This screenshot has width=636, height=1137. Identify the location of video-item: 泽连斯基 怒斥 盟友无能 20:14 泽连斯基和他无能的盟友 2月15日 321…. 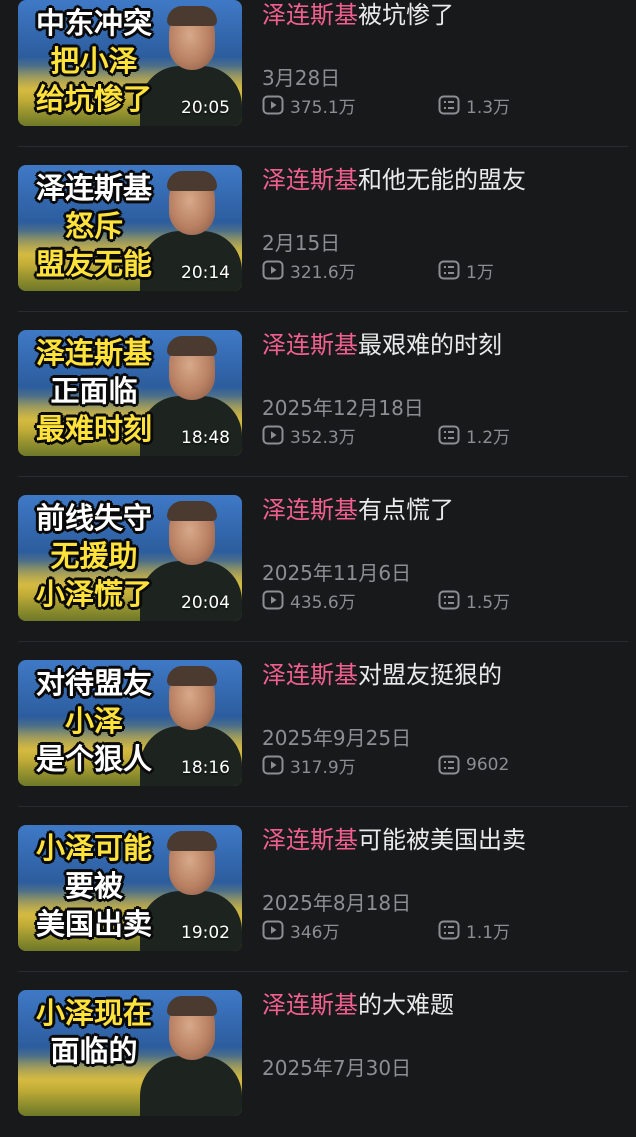
(318, 229).